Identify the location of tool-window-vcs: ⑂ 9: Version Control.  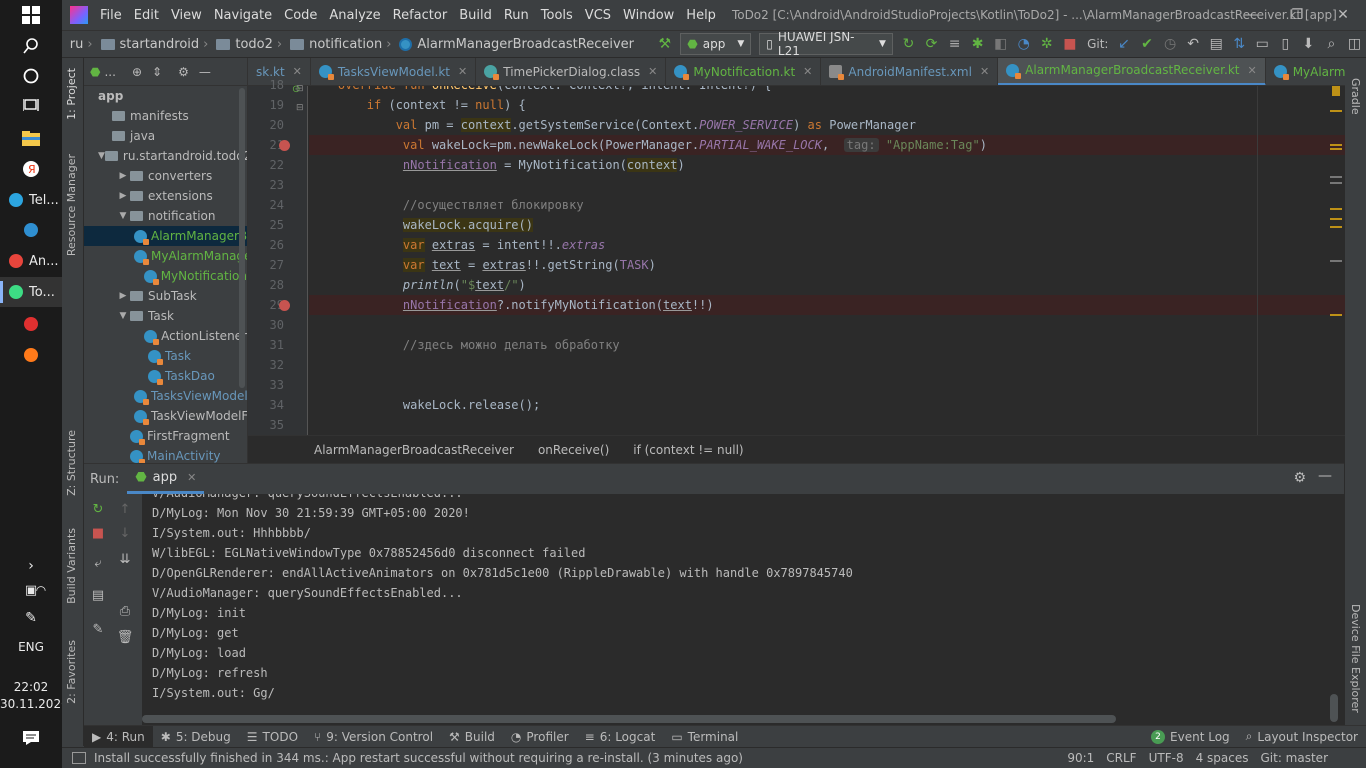
(373, 737).